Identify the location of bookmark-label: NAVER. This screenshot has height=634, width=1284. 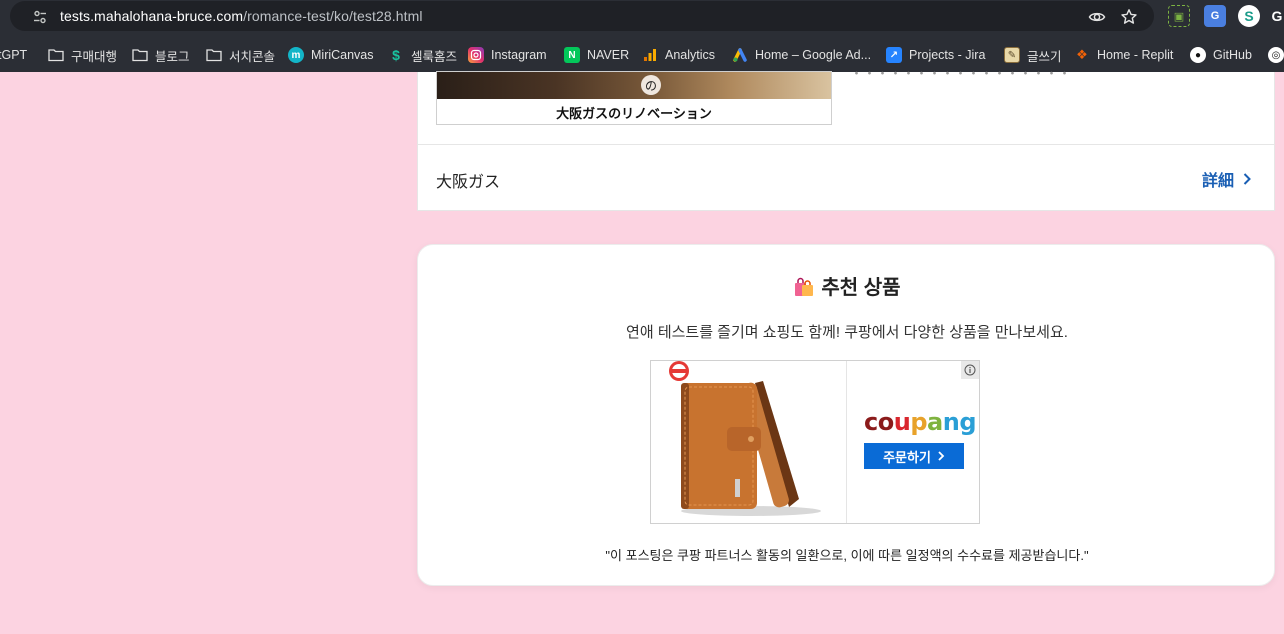
(608, 55).